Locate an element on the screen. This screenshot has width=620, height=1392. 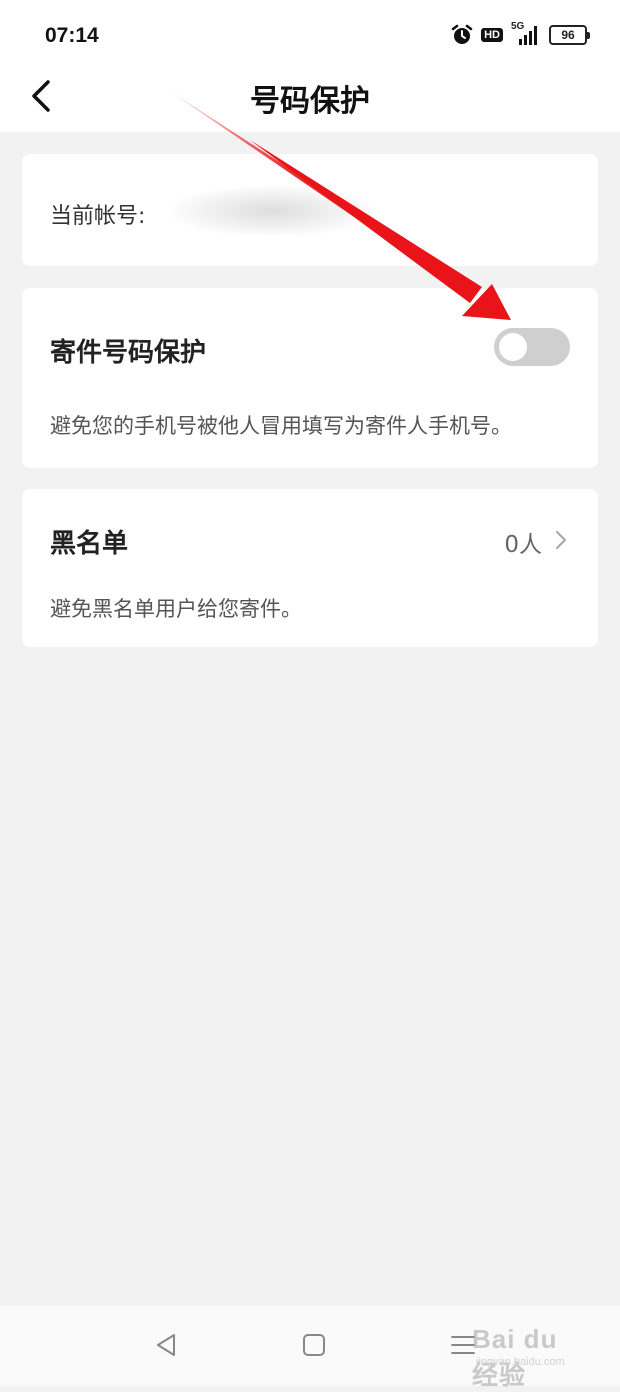
blacklist-title: 黑名单 is located at coordinates (89, 544).